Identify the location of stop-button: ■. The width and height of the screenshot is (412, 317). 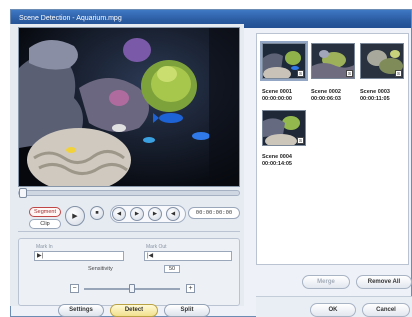
(97, 213).